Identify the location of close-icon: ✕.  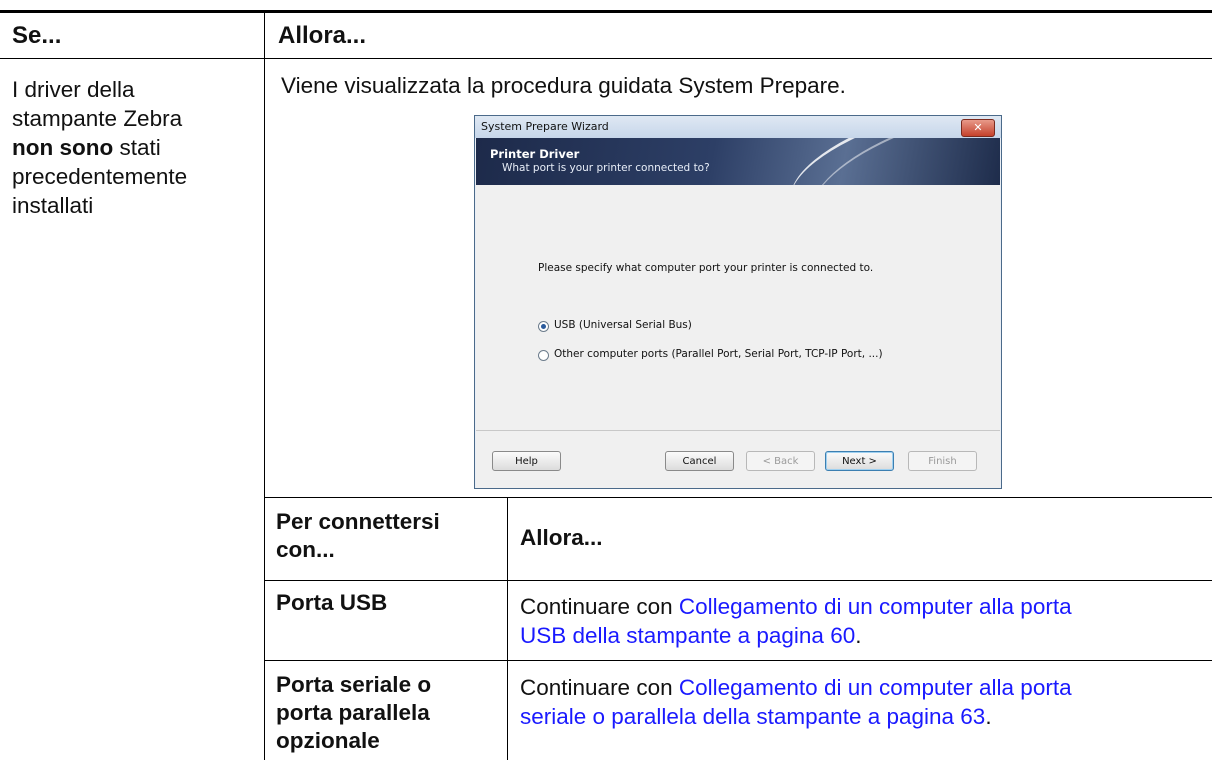
(978, 128).